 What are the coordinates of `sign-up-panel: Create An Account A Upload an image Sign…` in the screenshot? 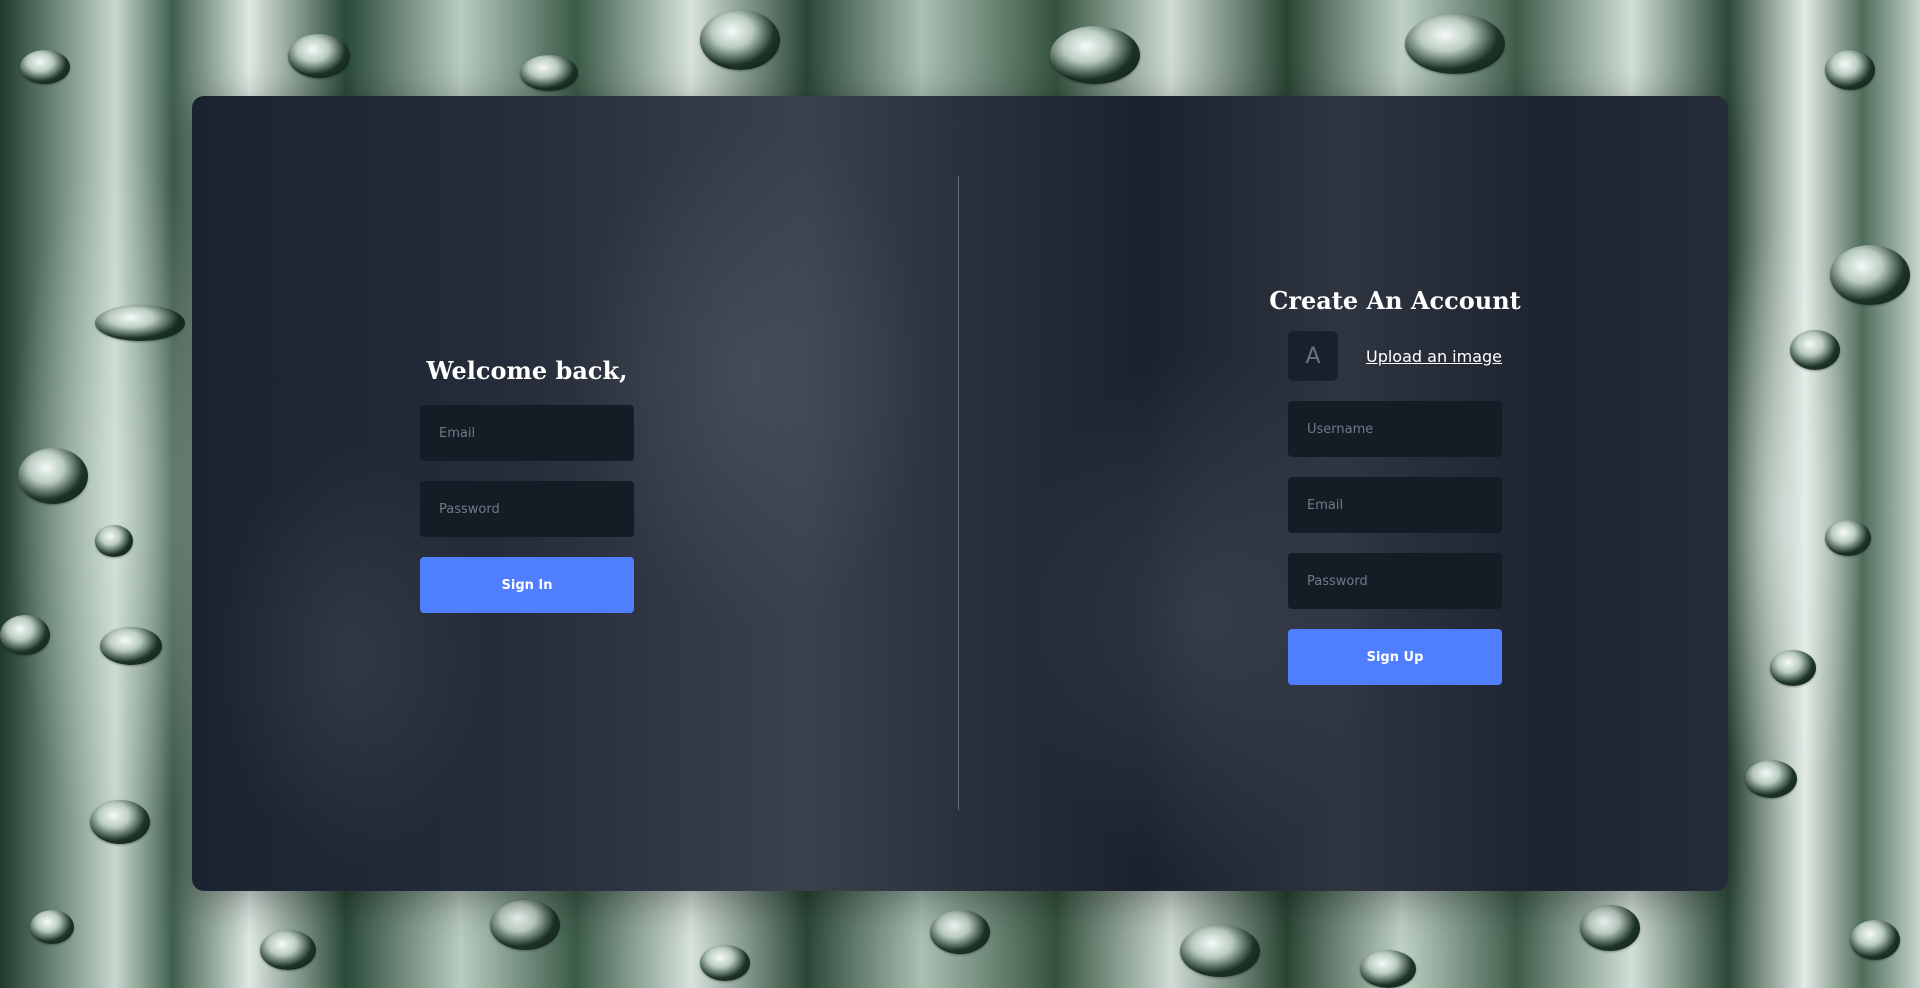 It's located at (1395, 485).